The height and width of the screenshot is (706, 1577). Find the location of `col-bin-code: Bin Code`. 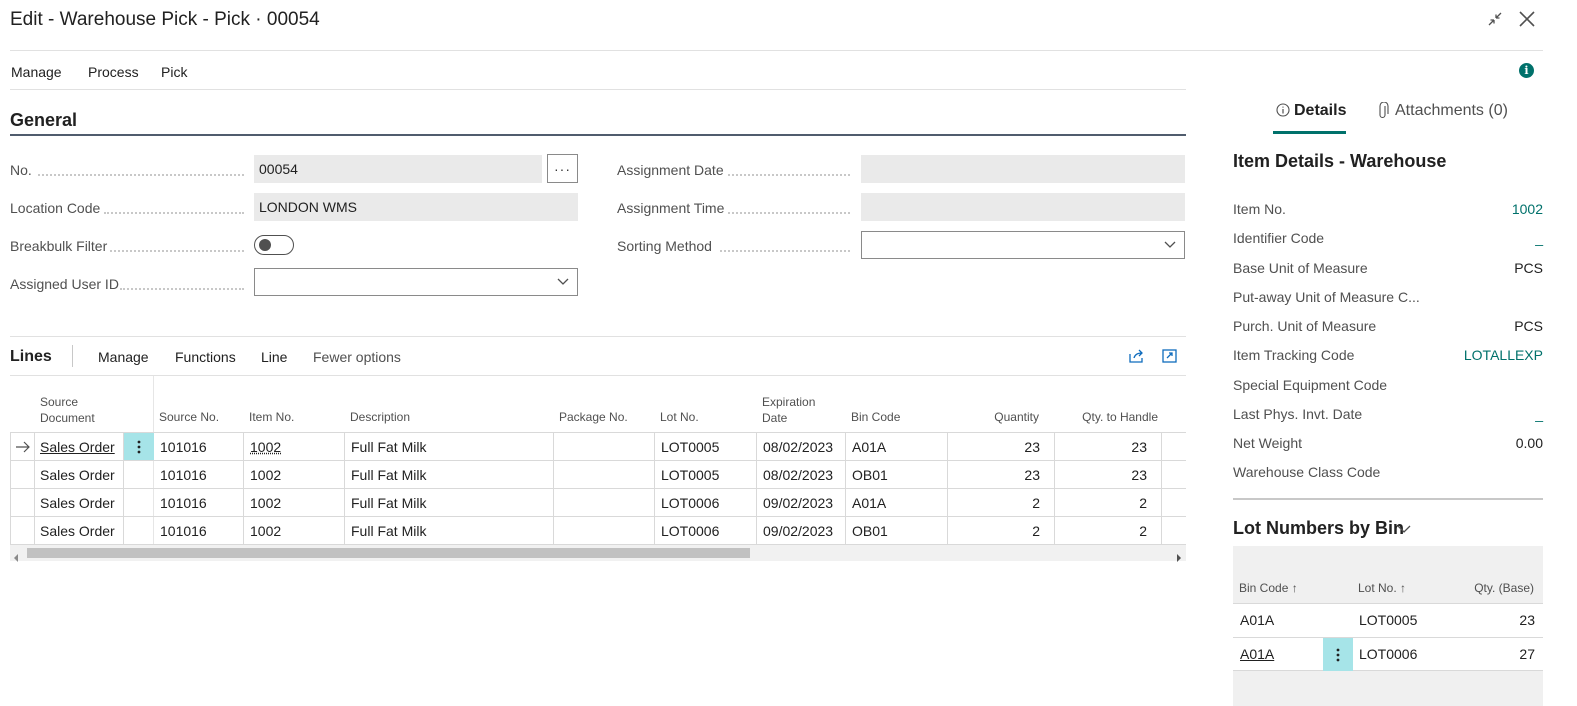

col-bin-code: Bin Code is located at coordinates (875, 417).